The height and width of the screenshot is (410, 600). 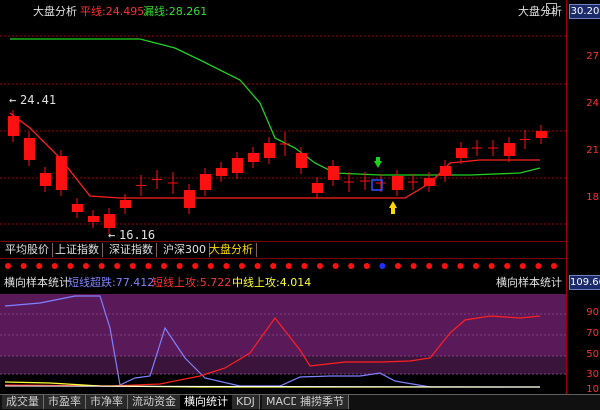 What do you see at coordinates (281, 266) in the screenshot?
I see `signal-dots-row` at bounding box center [281, 266].